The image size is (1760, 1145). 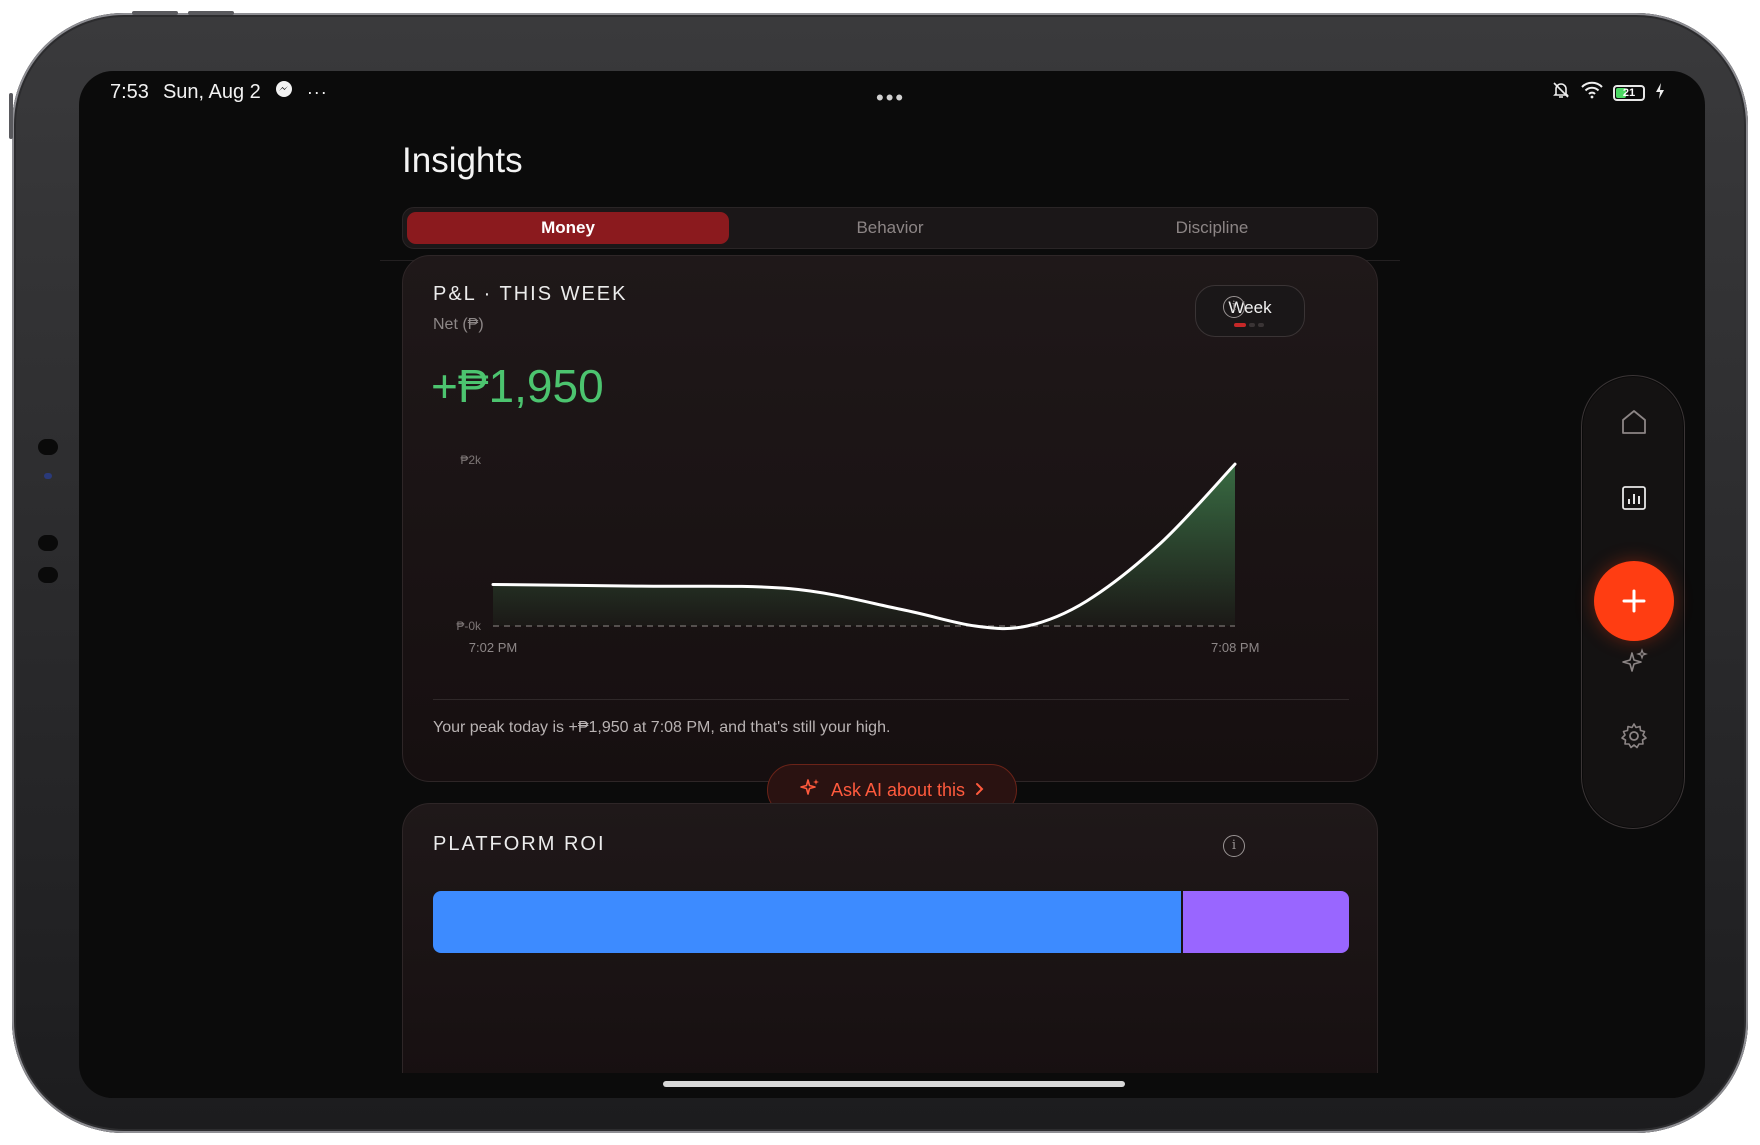 I want to click on roi-stacked-bar, so click(x=891, y=922).